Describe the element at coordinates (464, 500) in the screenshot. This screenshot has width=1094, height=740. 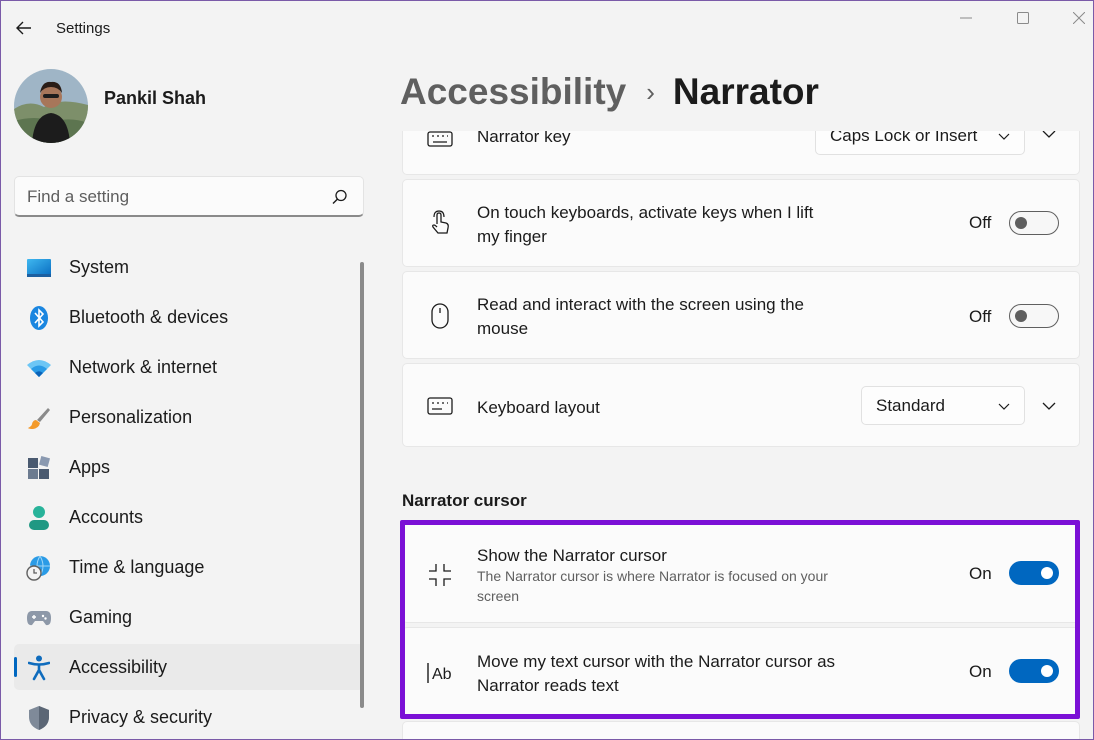
I see `narrator-cursor-heading: Narrator cursor` at that location.